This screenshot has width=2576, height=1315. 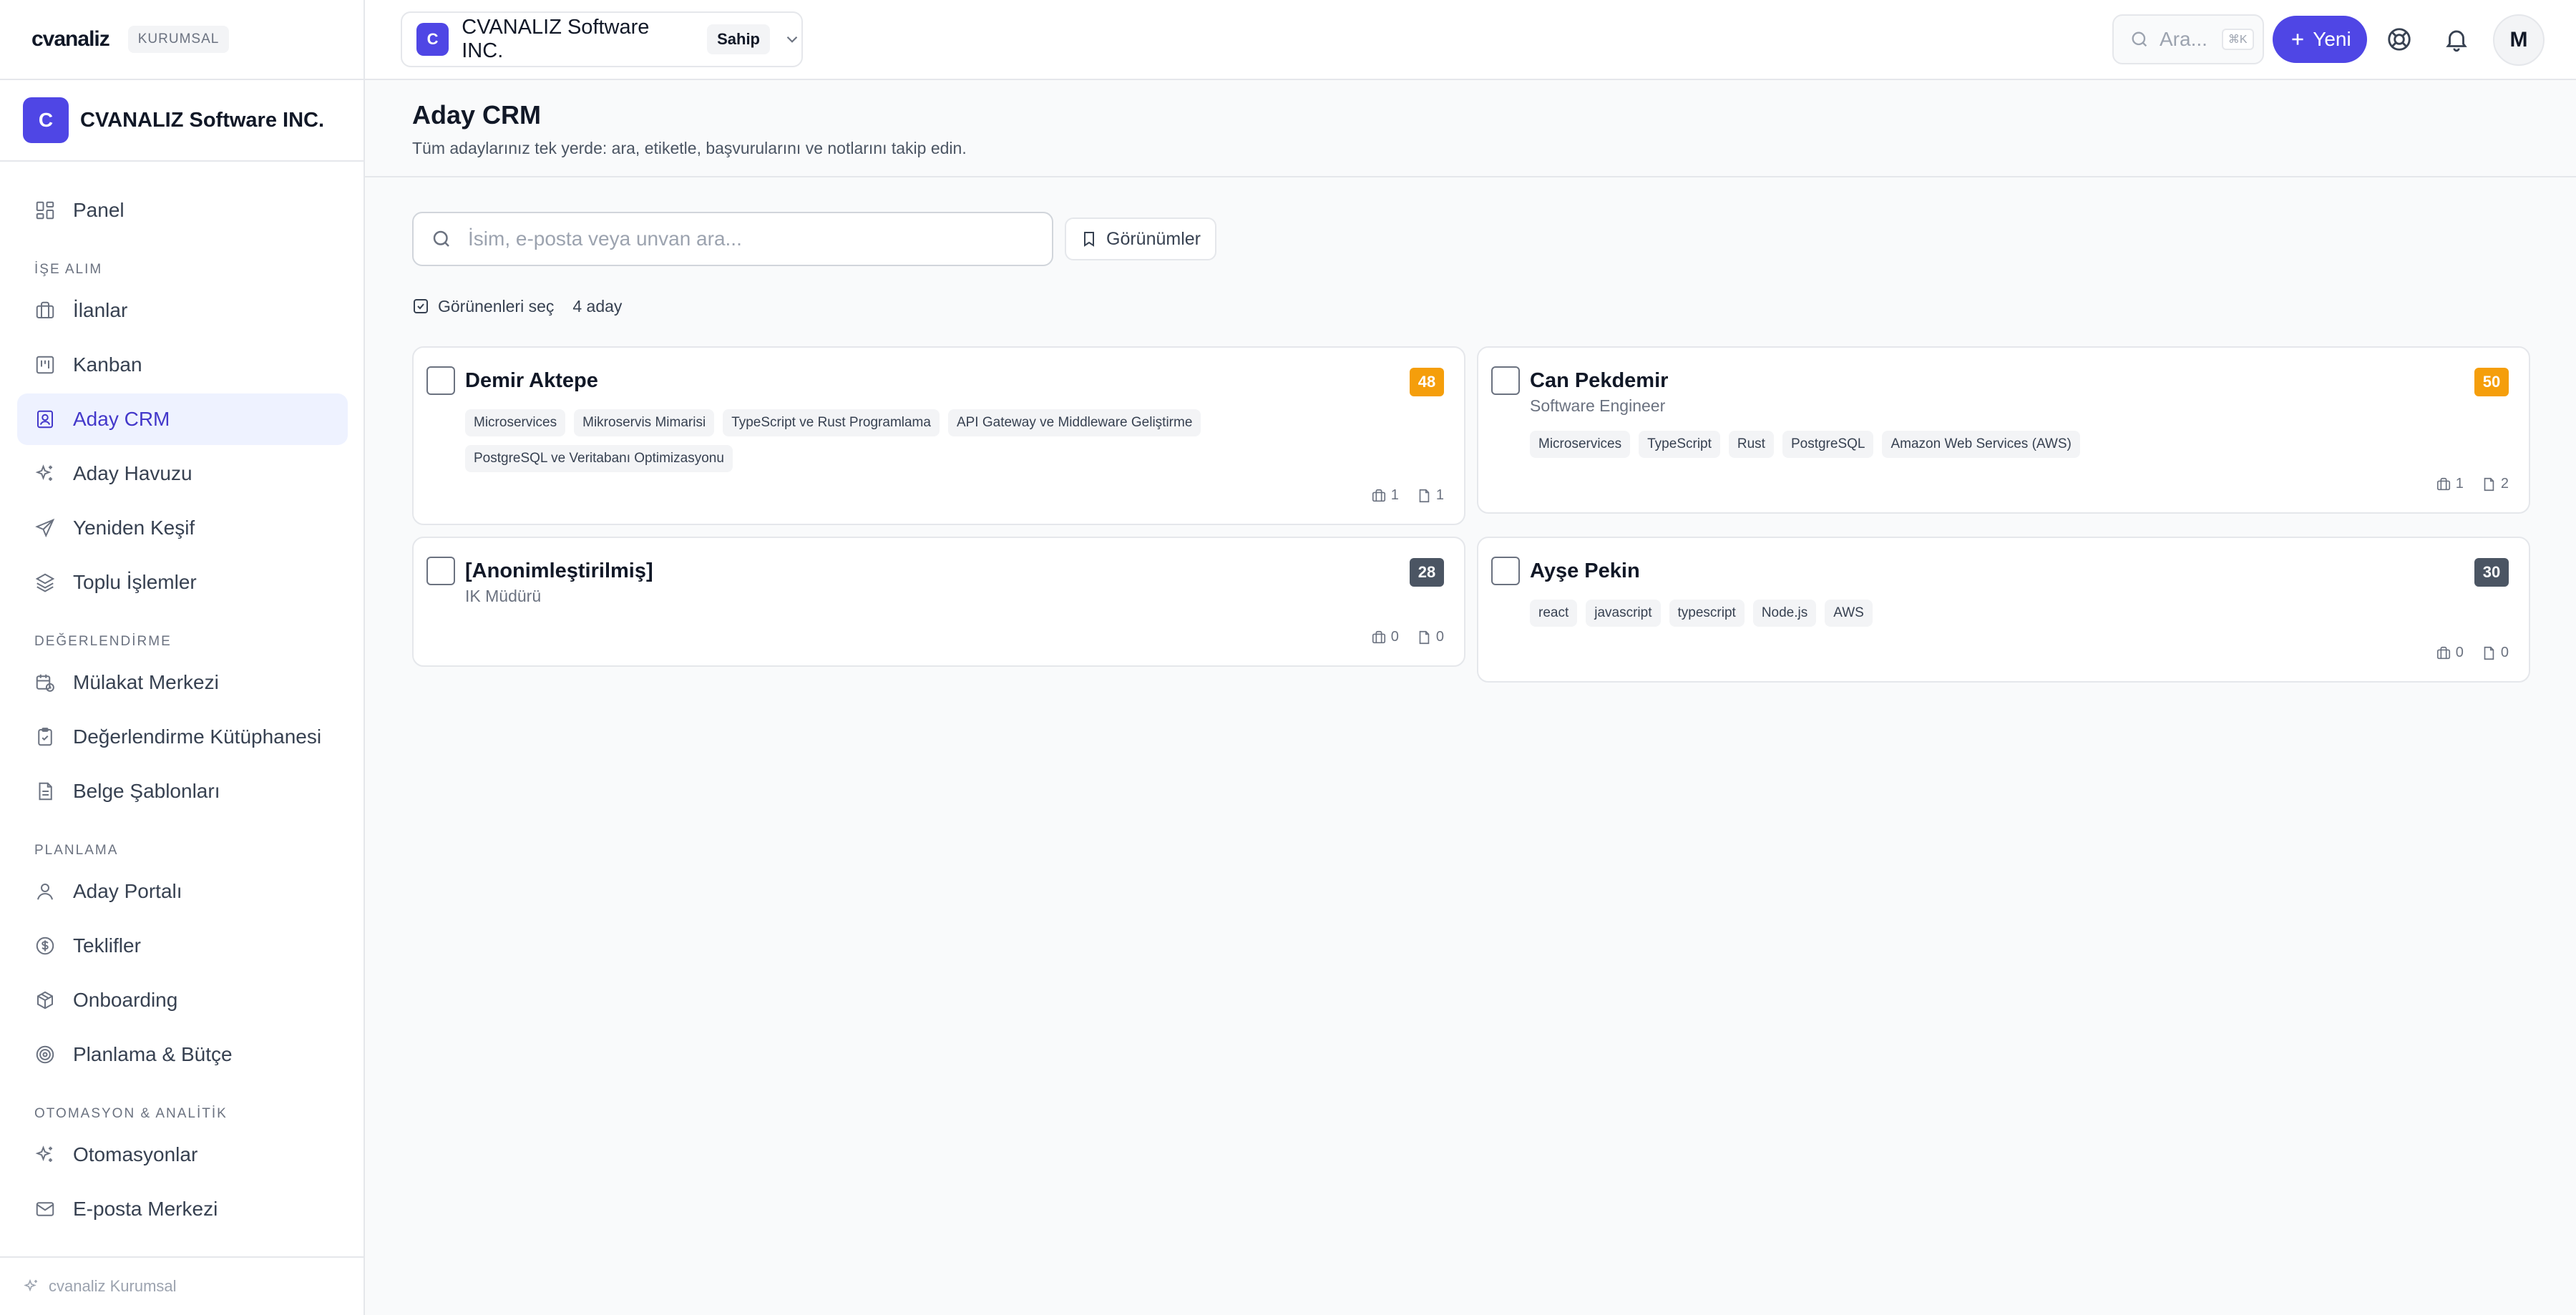 I want to click on candidate-title: Software Engineer, so click(x=1598, y=406).